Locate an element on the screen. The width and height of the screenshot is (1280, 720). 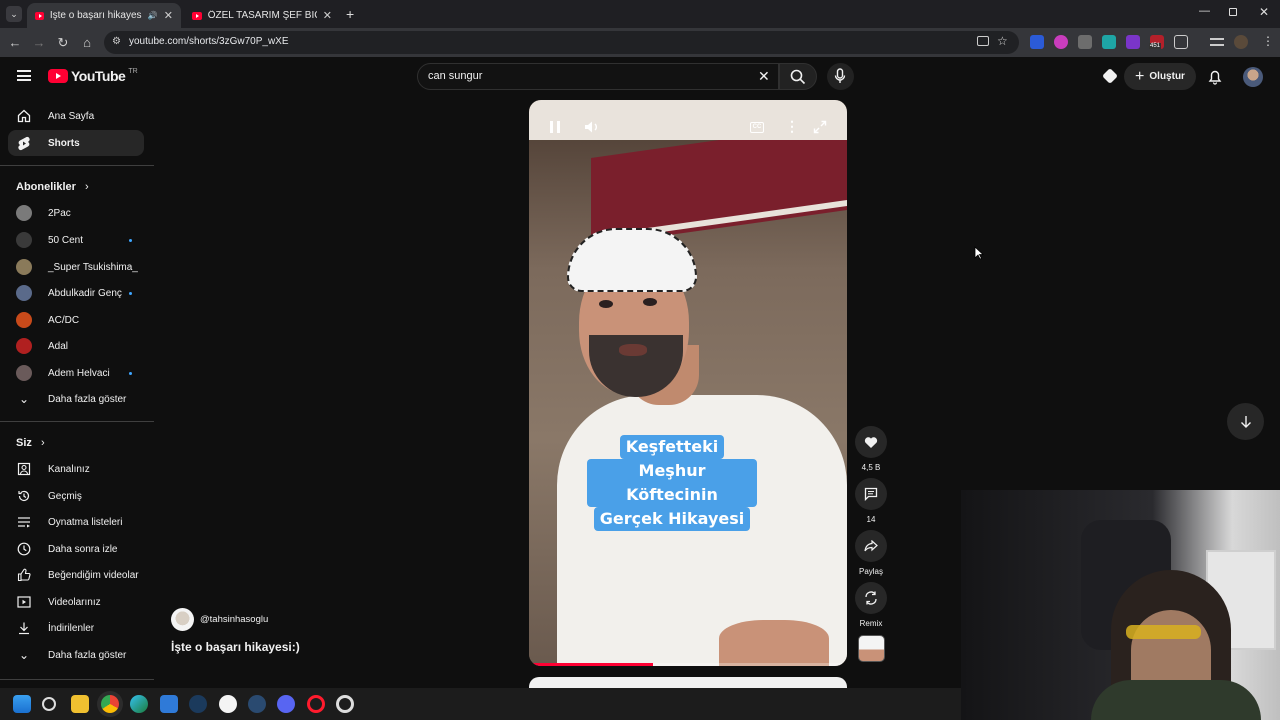
progress-track is located at coordinates (688, 664).